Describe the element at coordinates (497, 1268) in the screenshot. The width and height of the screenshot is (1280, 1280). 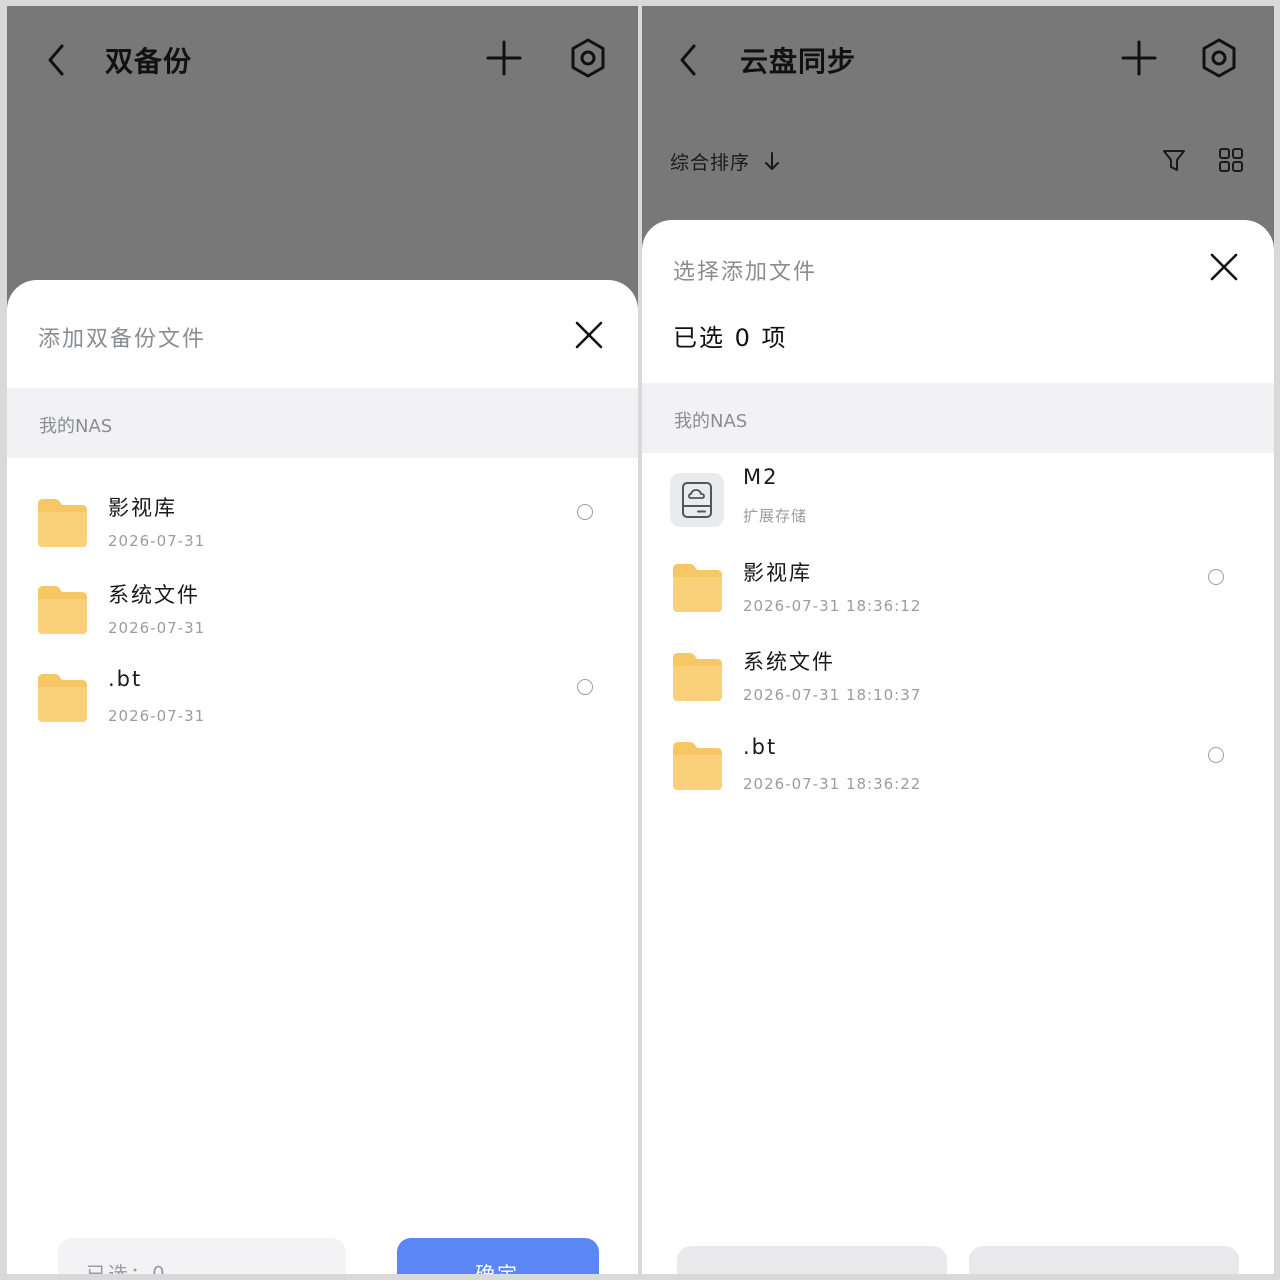
I see `confirm-label: 确定` at that location.